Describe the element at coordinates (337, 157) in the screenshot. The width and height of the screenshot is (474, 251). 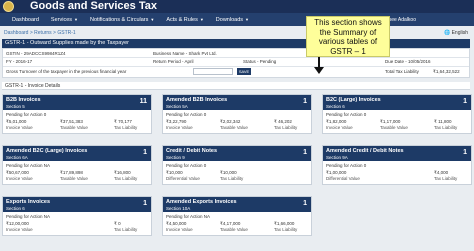
I see `tile-section: Section 9A` at that location.